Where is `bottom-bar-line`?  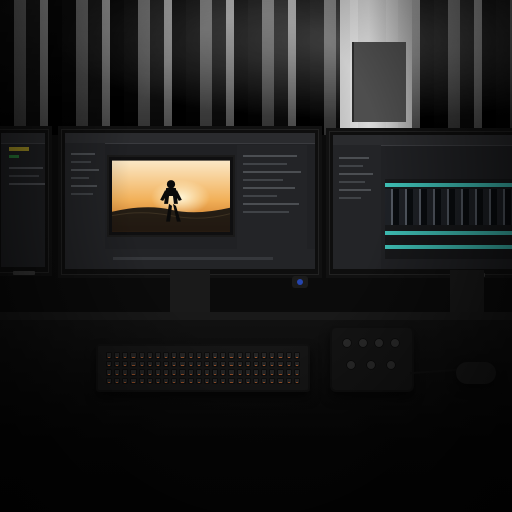
bottom-bar-line is located at coordinates (193, 258).